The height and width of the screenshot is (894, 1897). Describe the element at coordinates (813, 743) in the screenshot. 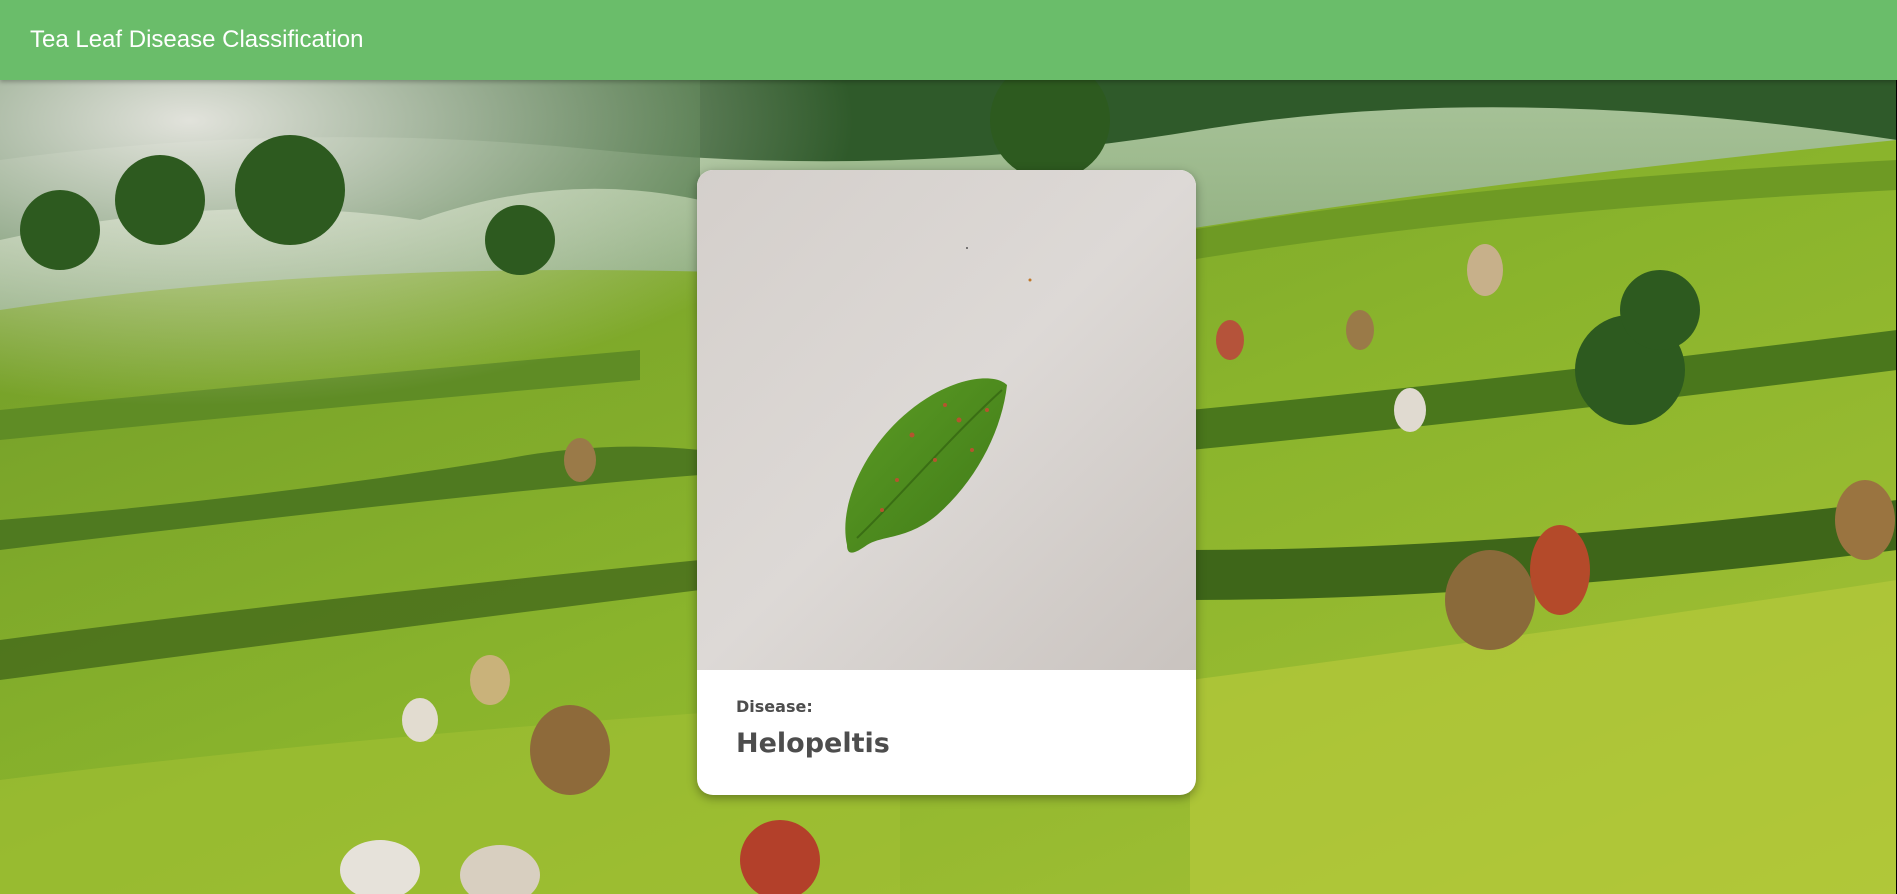

I see `disease-name: Helopeltis` at that location.